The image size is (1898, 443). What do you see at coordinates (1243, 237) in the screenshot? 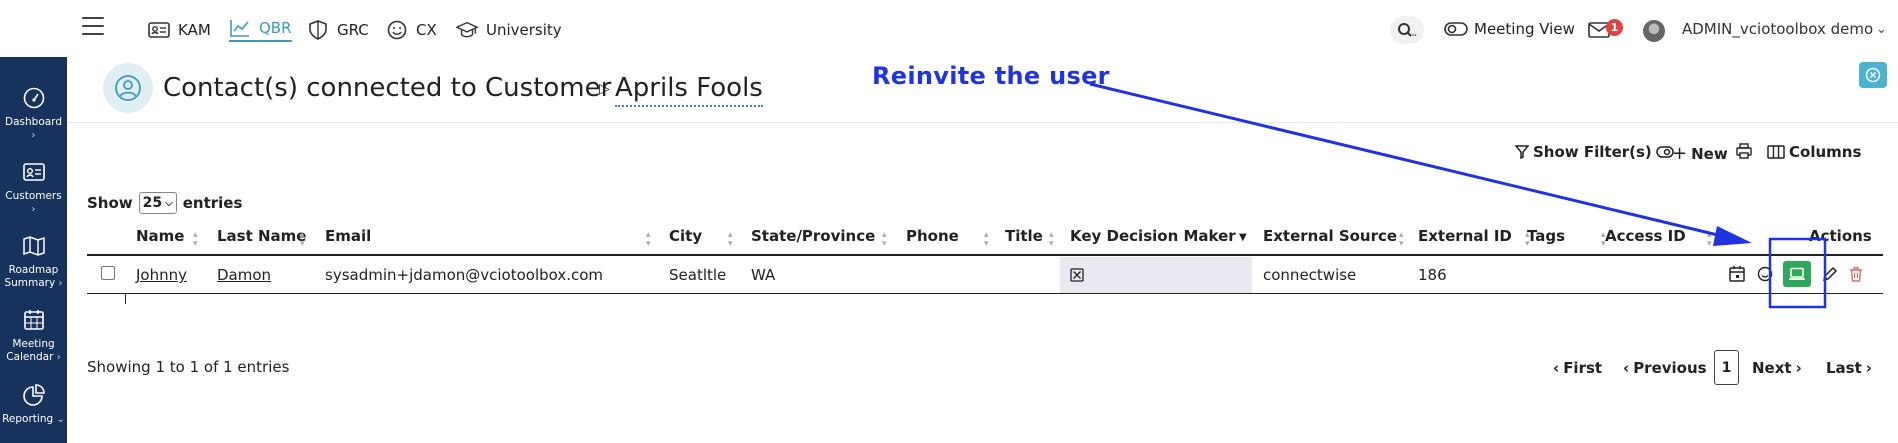
I see `sort-desc-icon: ▼` at bounding box center [1243, 237].